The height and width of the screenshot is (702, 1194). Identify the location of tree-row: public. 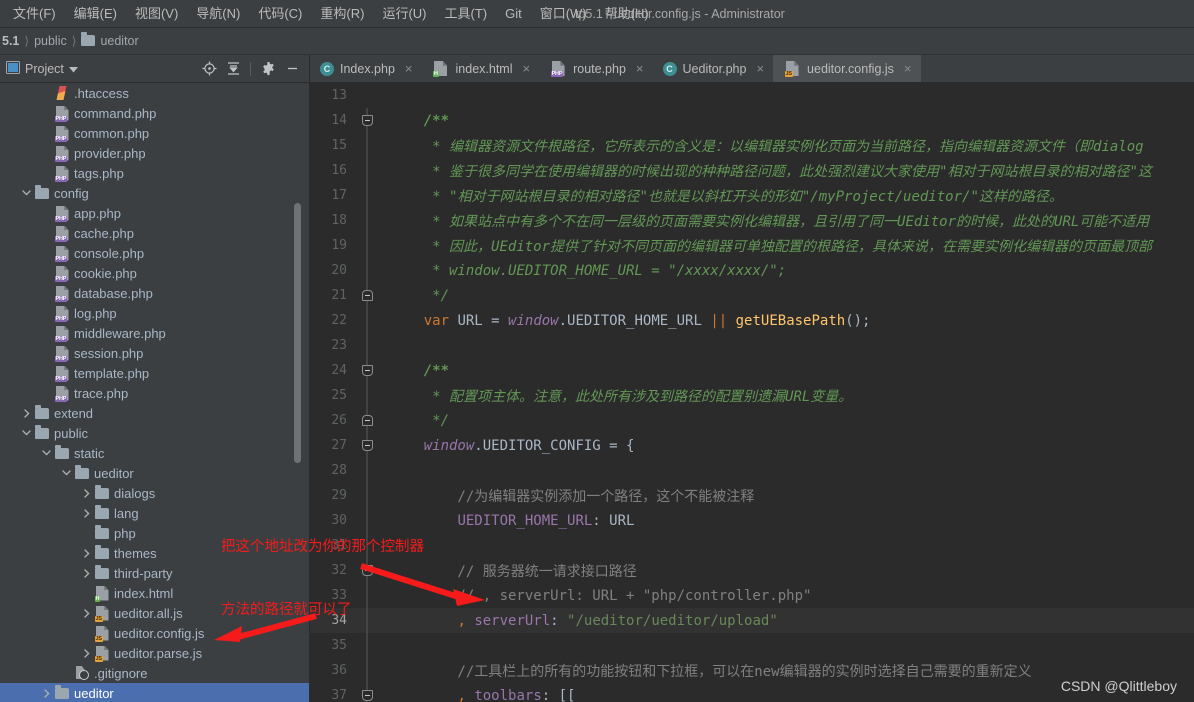
(154, 433).